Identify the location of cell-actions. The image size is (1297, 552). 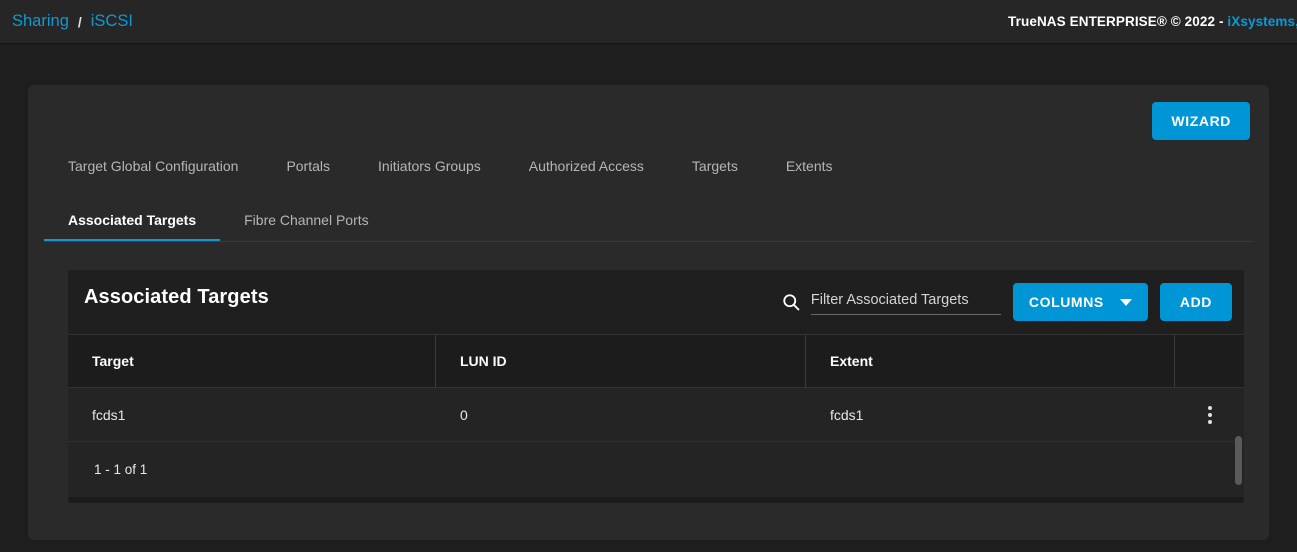
(1209, 414).